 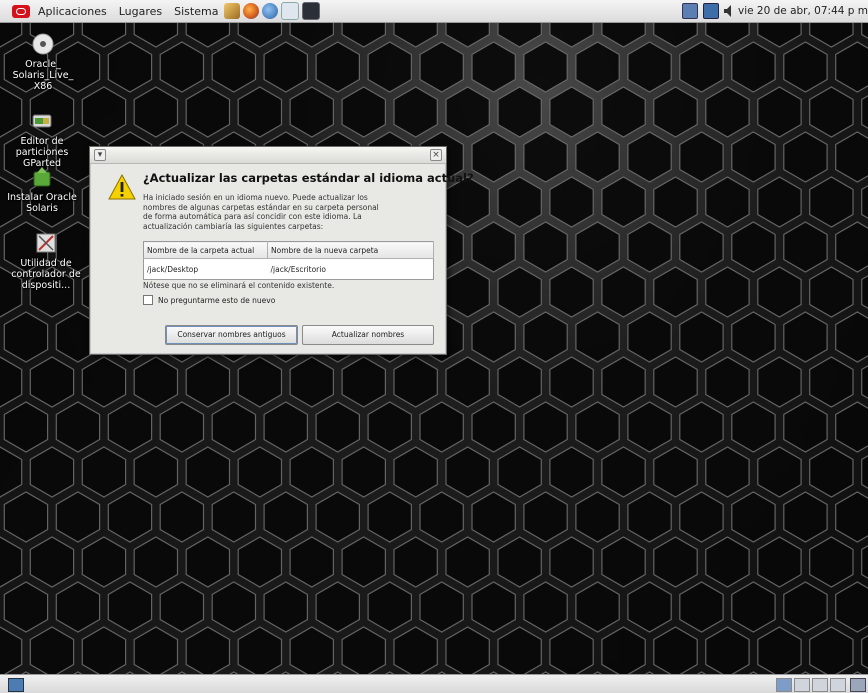 I want to click on dont-ask-again-option: No preguntarme esto de nuevo, so click(x=209, y=300).